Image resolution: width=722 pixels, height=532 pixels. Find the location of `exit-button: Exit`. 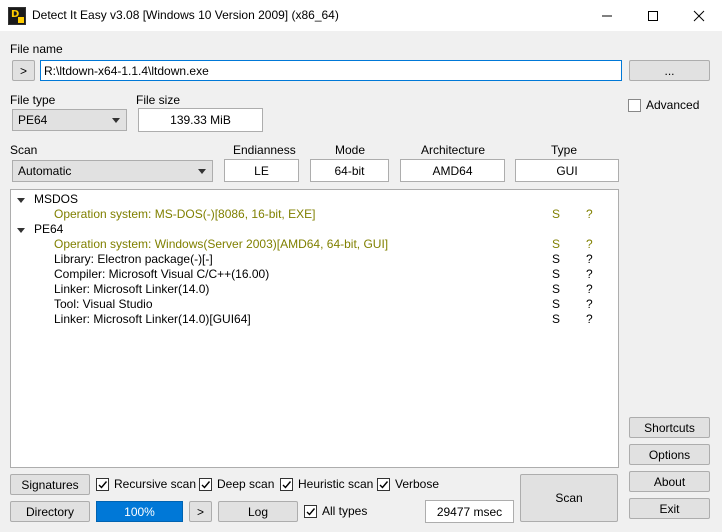

exit-button: Exit is located at coordinates (669, 508).